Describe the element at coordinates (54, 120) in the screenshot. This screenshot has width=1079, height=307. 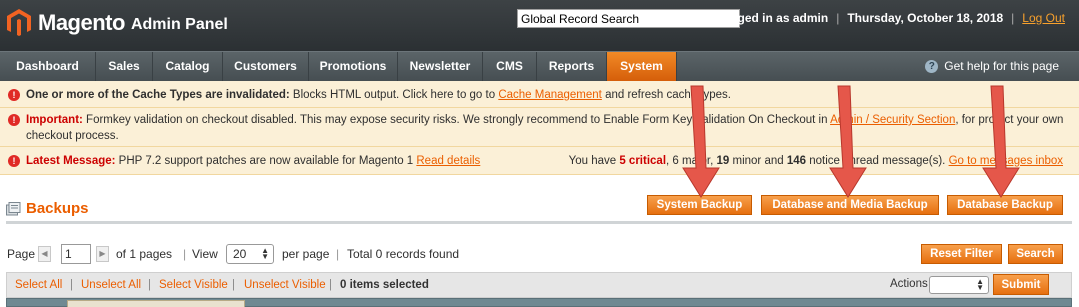
I see `formkey-message-bold: Important:` at that location.